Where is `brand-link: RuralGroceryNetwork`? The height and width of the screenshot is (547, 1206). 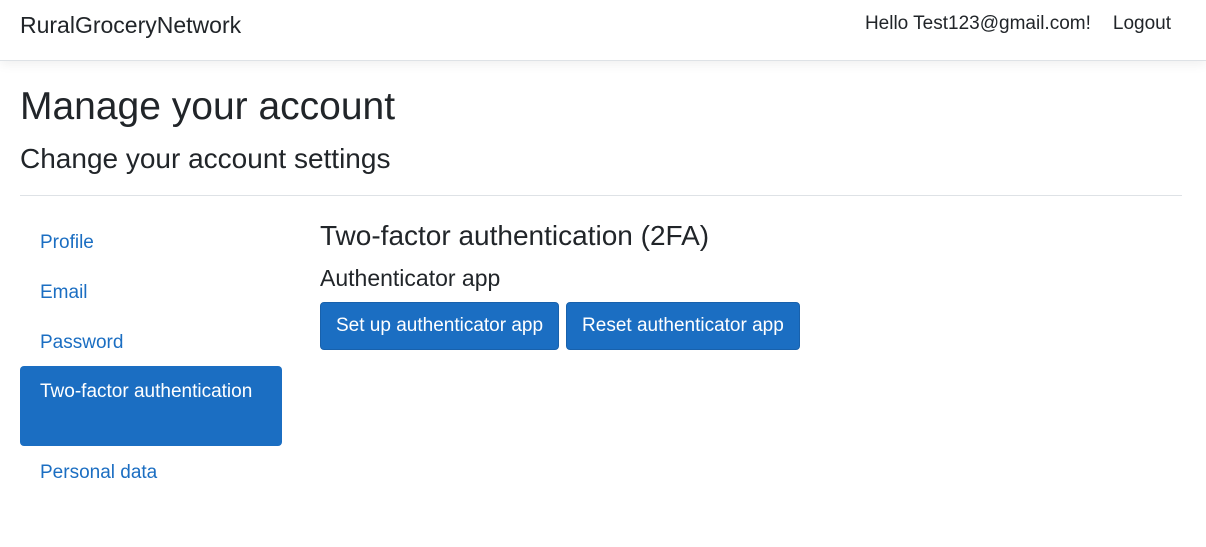
brand-link: RuralGroceryNetwork is located at coordinates (130, 25).